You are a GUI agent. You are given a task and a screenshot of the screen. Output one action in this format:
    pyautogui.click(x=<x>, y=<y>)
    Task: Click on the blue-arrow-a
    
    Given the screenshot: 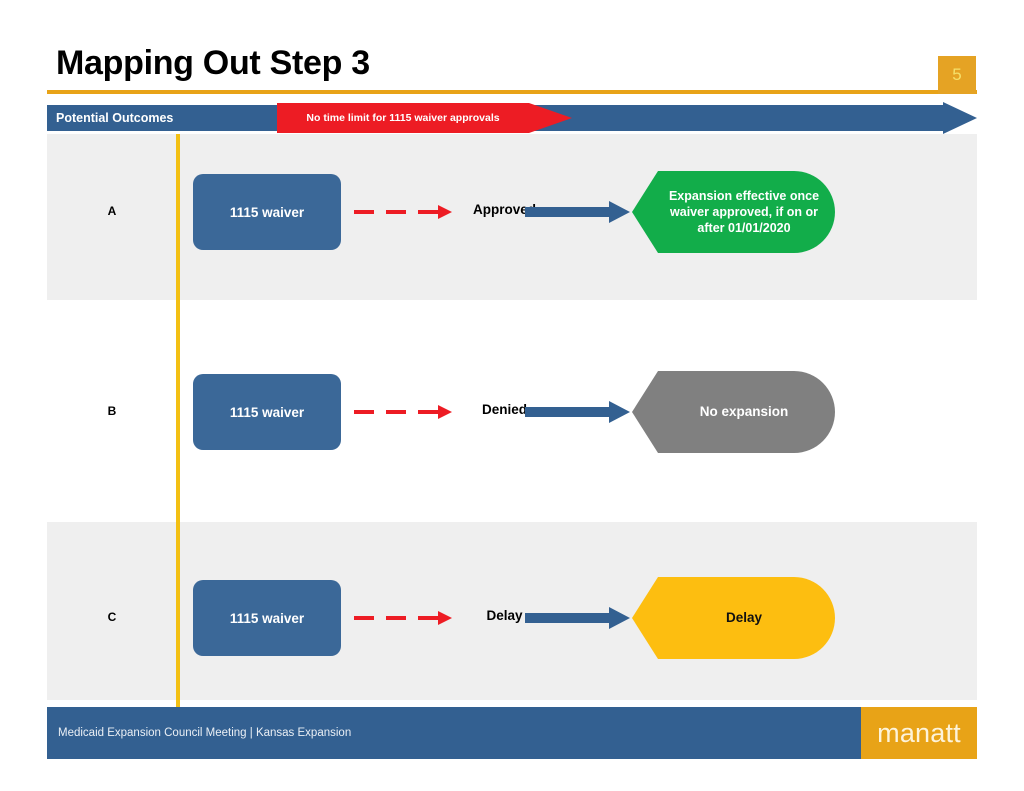 What is the action you would take?
    pyautogui.click(x=577, y=212)
    